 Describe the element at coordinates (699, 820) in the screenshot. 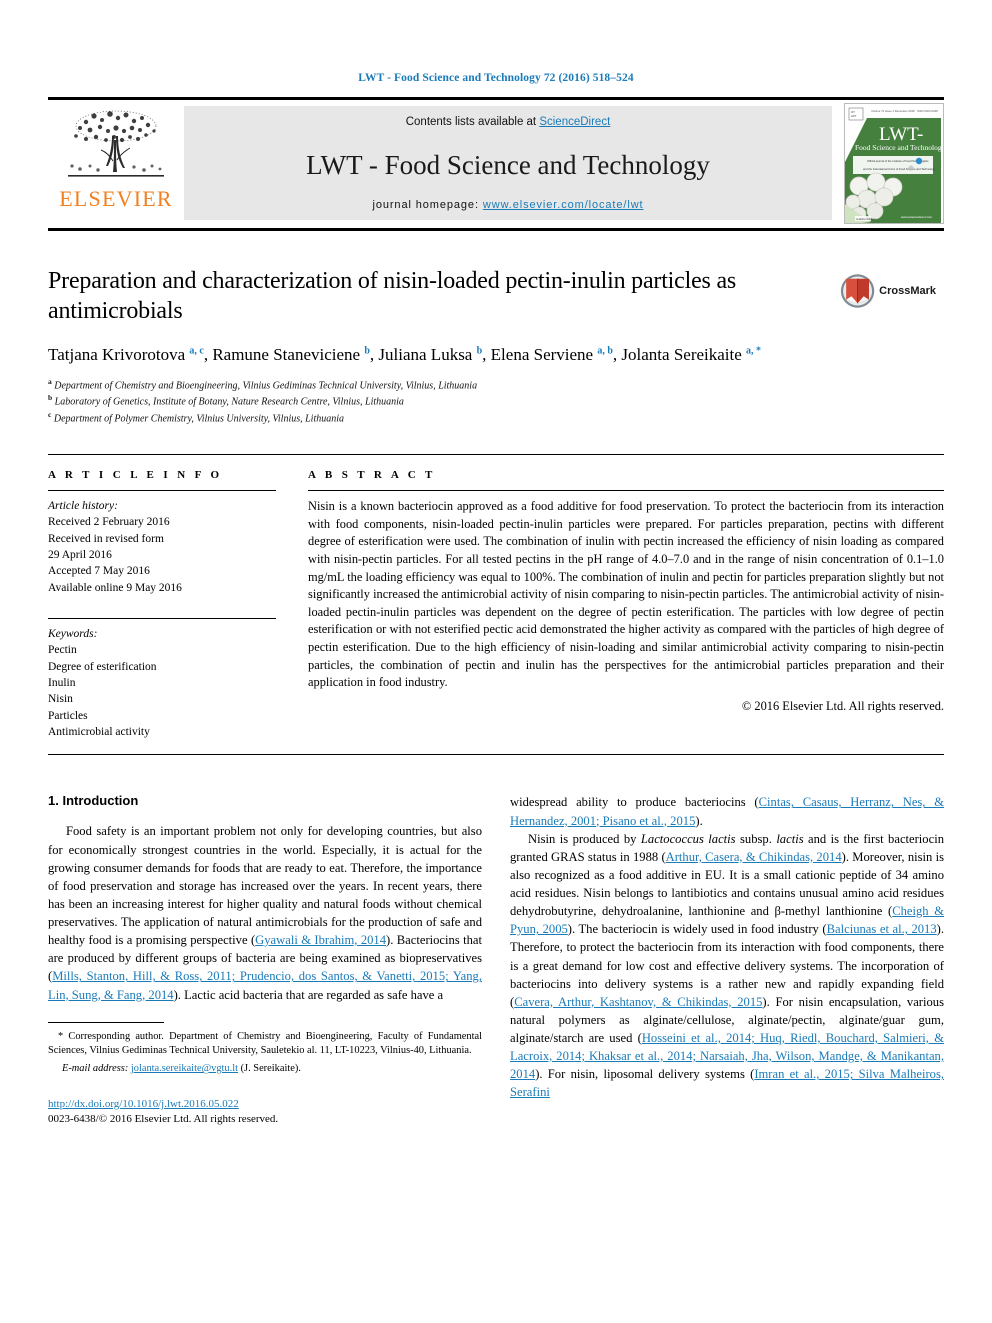

I see `body-text: ).` at that location.